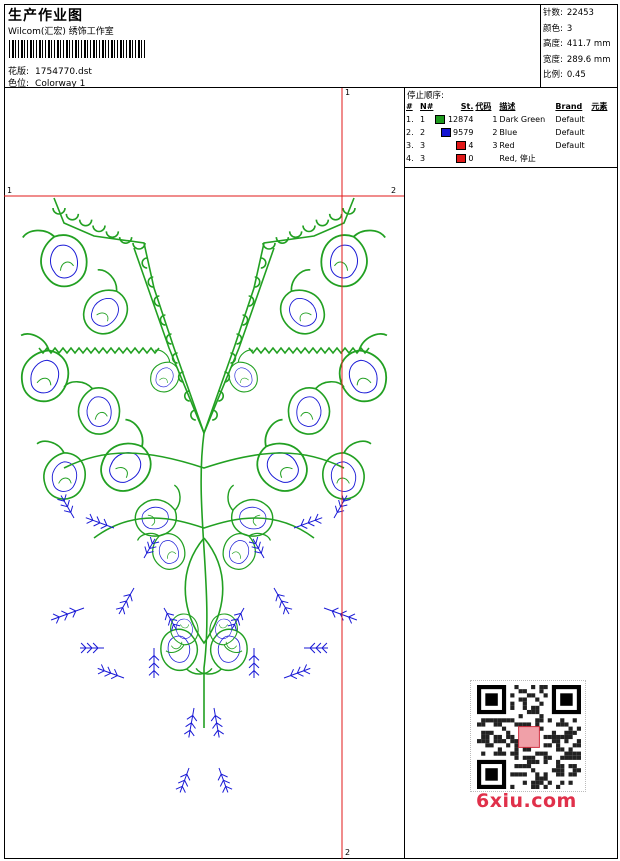 The image size is (620, 861). Describe the element at coordinates (512, 119) in the screenshot. I see `table-row: 1. 1 12874 1 Dark Green Default` at that location.